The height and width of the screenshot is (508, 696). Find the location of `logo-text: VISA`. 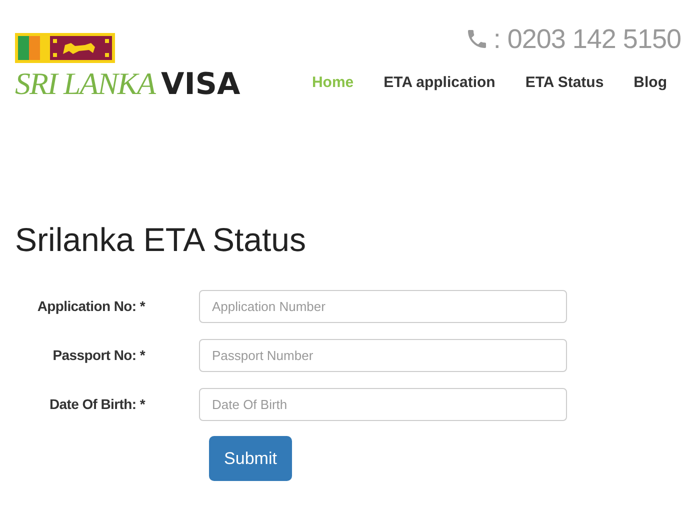

logo-text: VISA is located at coordinates (200, 85).